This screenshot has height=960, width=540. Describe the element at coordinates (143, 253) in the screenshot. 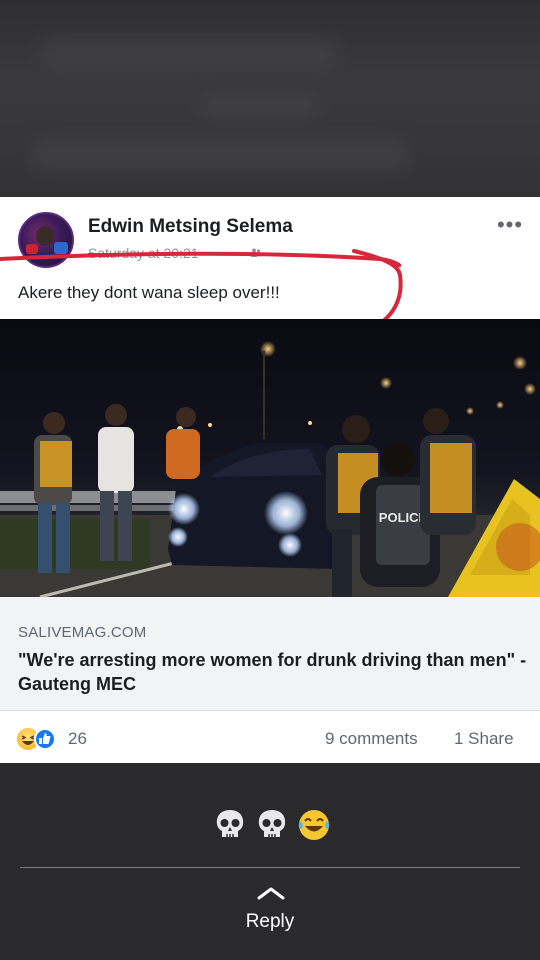

I see `post-timestamp: Saturday at 20:21` at that location.